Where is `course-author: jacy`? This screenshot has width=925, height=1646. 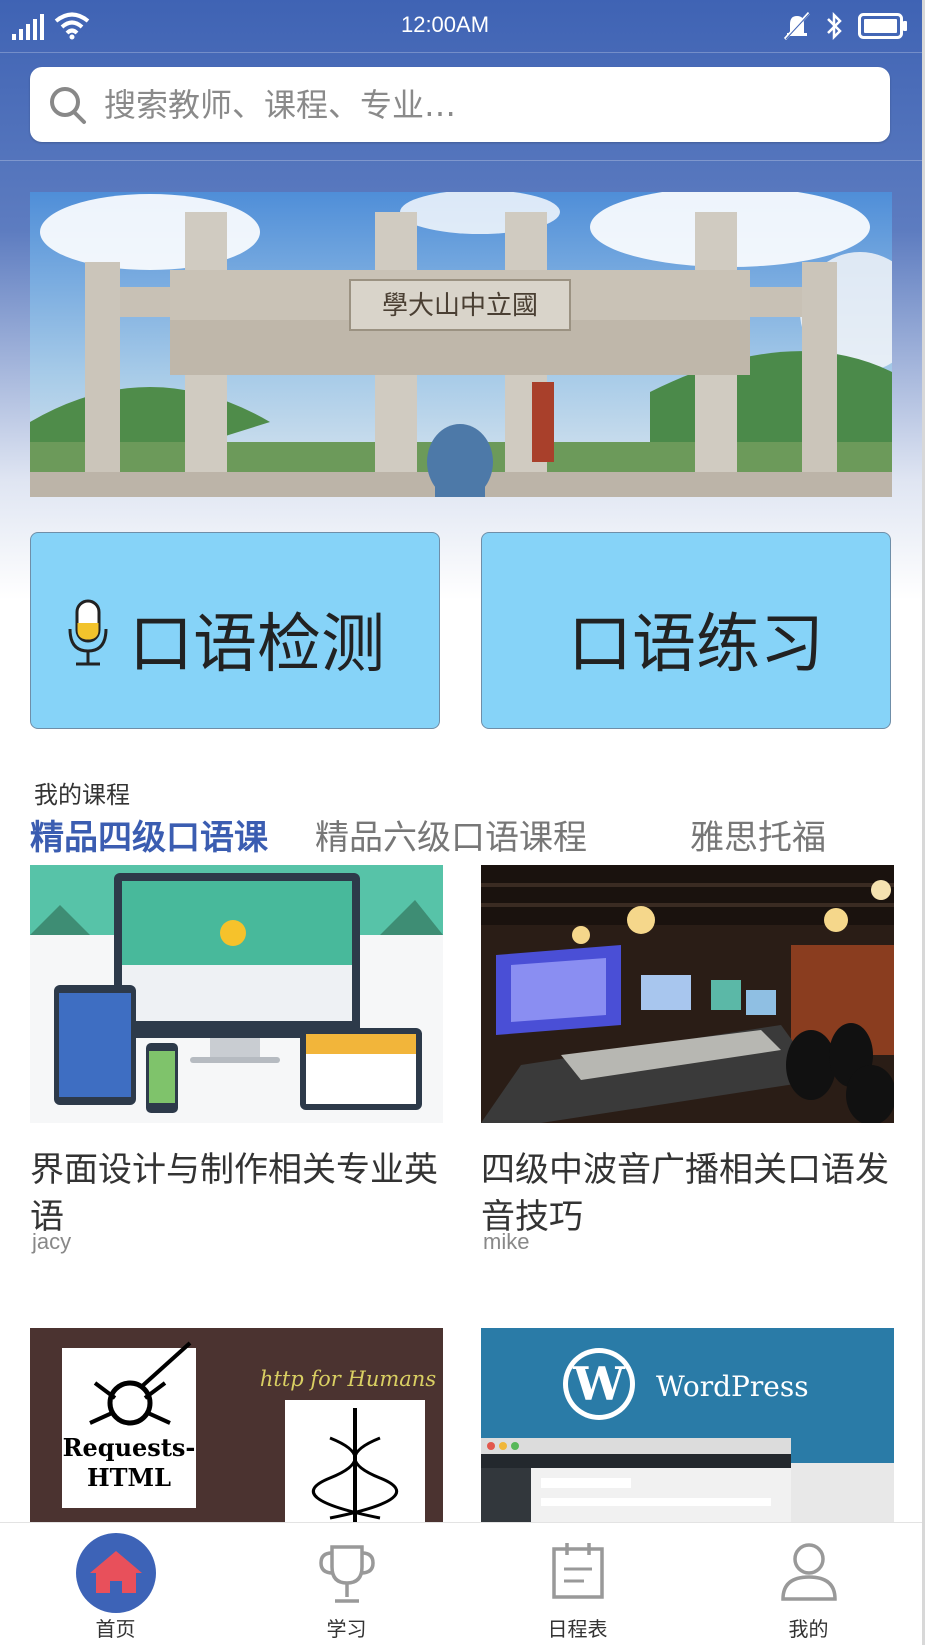
course-author: jacy is located at coordinates (52, 1241).